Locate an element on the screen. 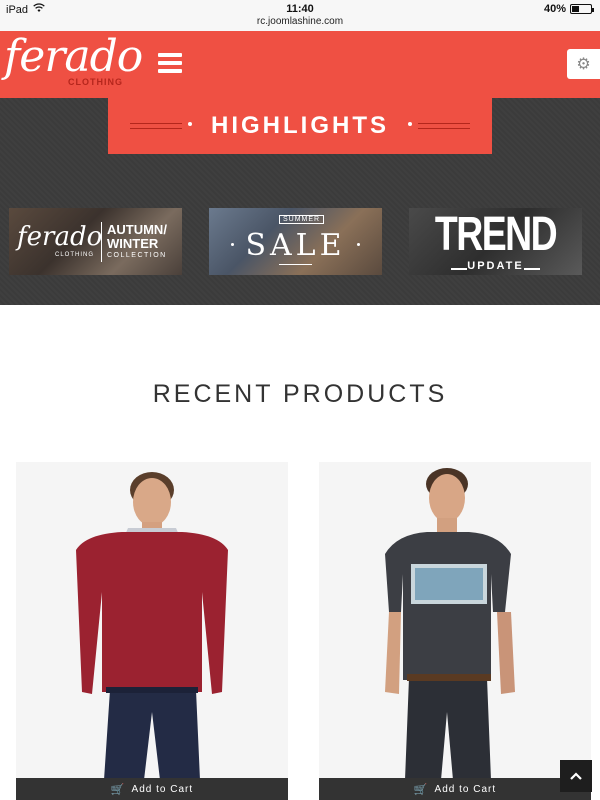  banner-season-text: AUTUMN/ WINTER is located at coordinates (137, 237).